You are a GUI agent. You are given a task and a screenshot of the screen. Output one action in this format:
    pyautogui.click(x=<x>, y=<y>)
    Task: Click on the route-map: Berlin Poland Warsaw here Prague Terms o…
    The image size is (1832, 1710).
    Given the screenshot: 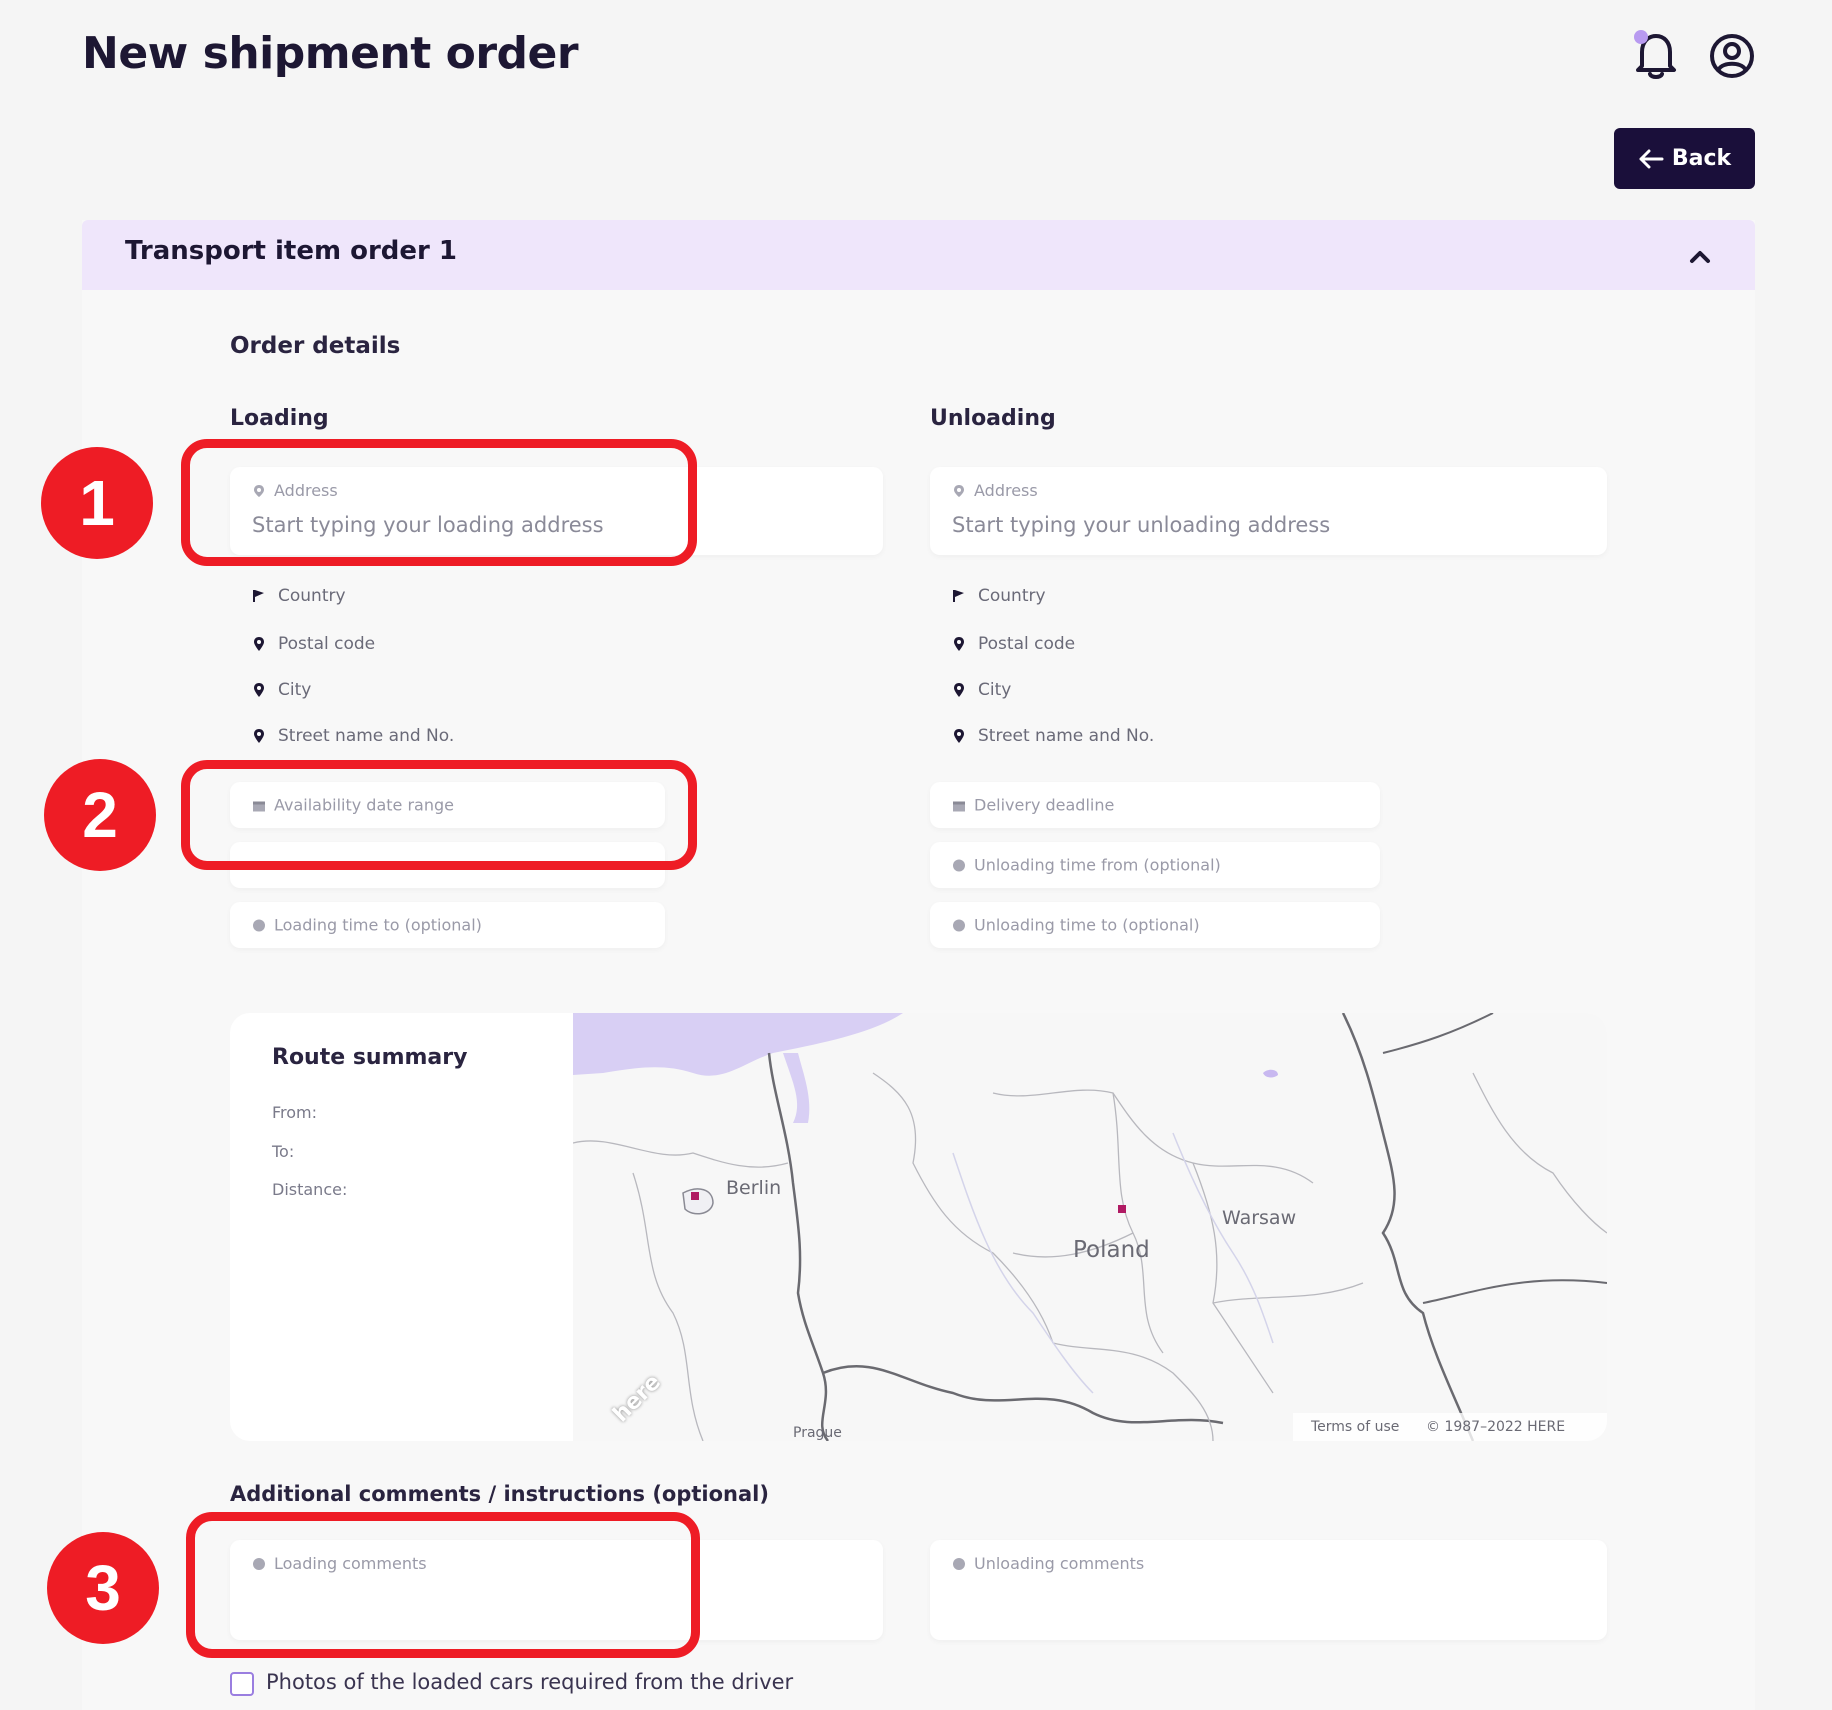 What is the action you would take?
    pyautogui.click(x=1089, y=1227)
    